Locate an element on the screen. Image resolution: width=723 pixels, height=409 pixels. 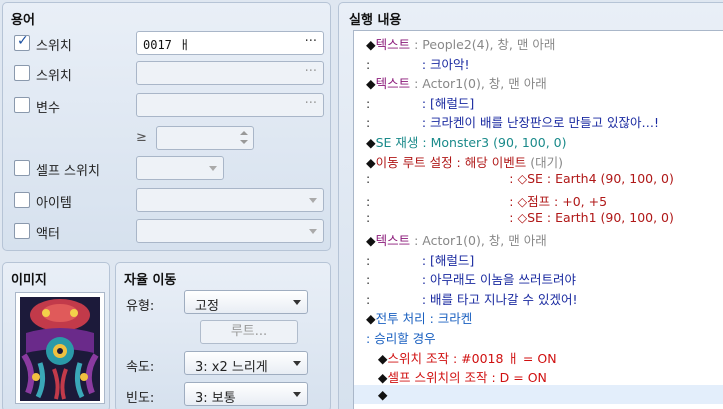
command-line: : : 크라켄이 배를 난장판으로 만들고 있잖아…! is located at coordinates (538, 120).